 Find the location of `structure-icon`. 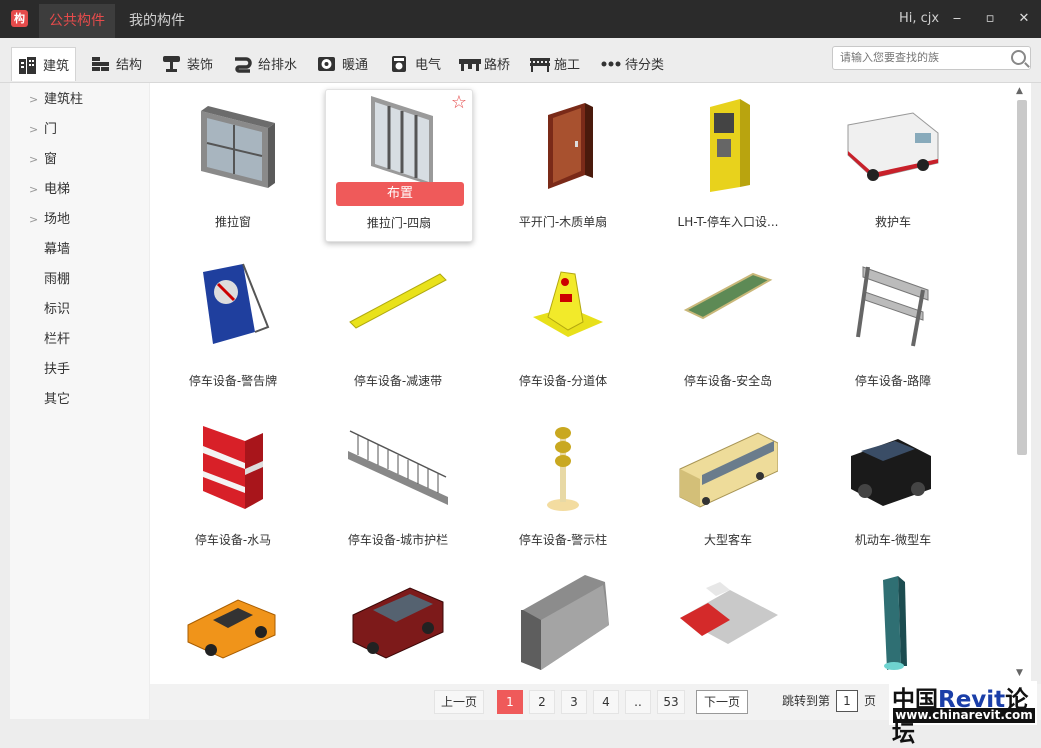

structure-icon is located at coordinates (100, 64).